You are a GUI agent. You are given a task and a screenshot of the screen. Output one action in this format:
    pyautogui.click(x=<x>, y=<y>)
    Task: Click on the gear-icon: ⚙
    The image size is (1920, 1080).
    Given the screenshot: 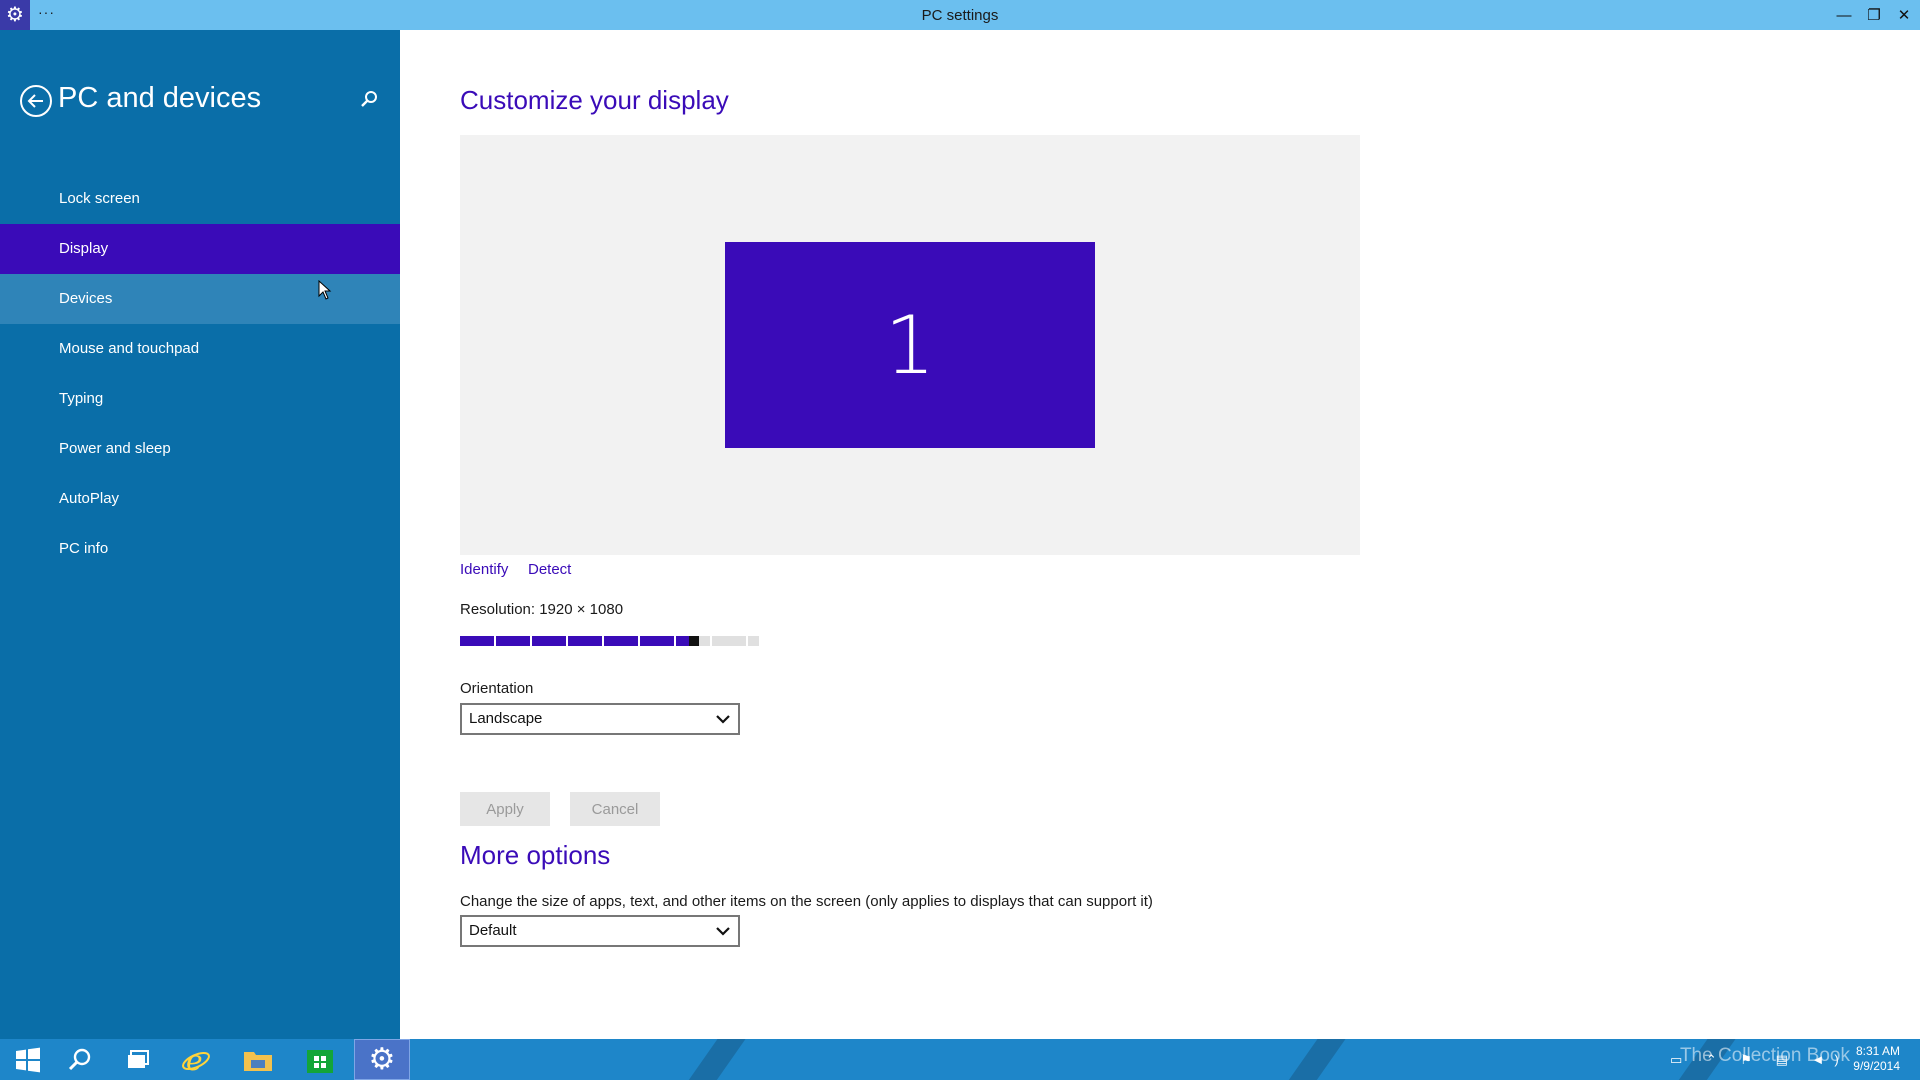 What is the action you would take?
    pyautogui.click(x=382, y=1059)
    